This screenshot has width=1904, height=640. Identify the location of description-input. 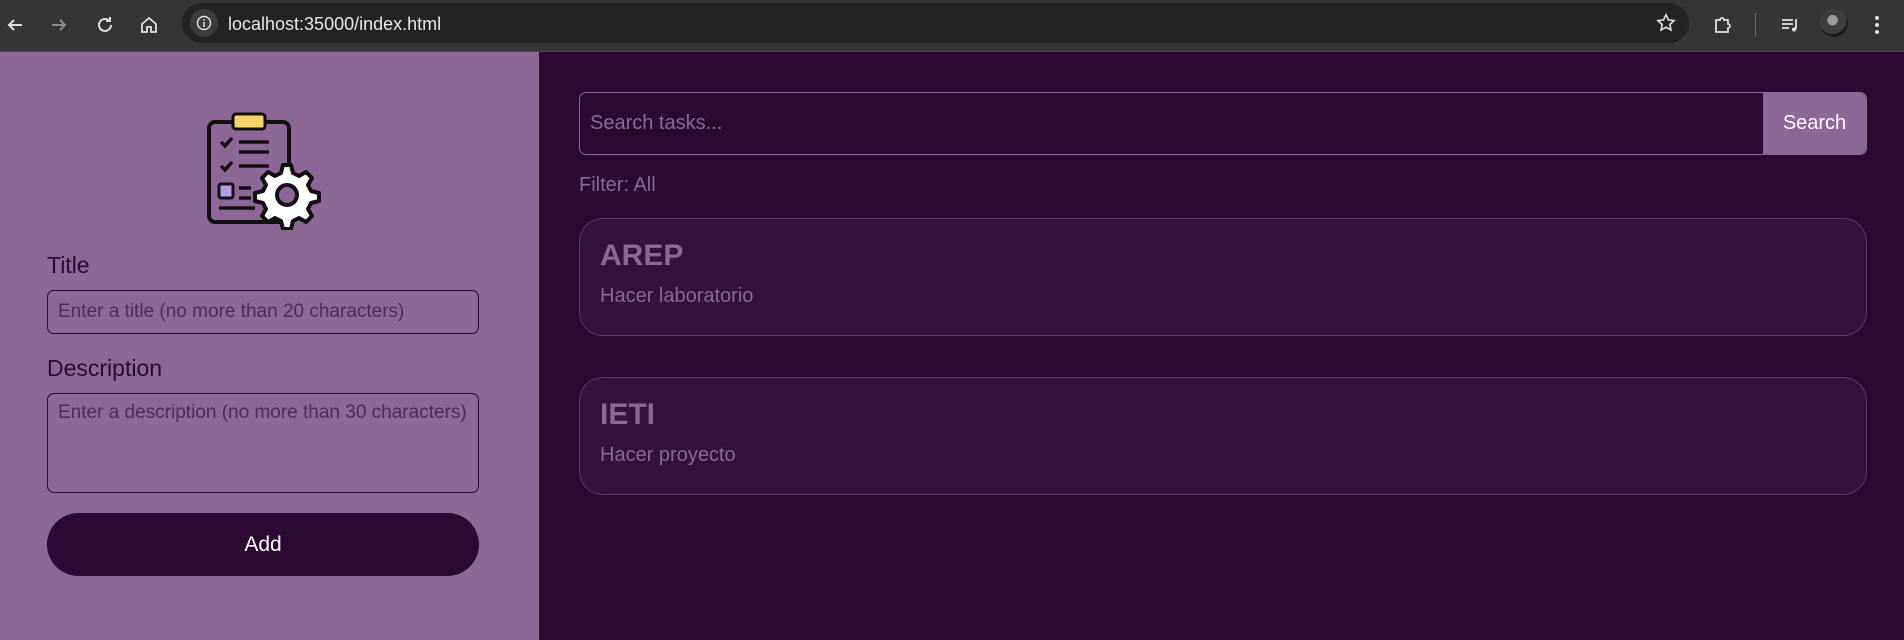
(263, 443).